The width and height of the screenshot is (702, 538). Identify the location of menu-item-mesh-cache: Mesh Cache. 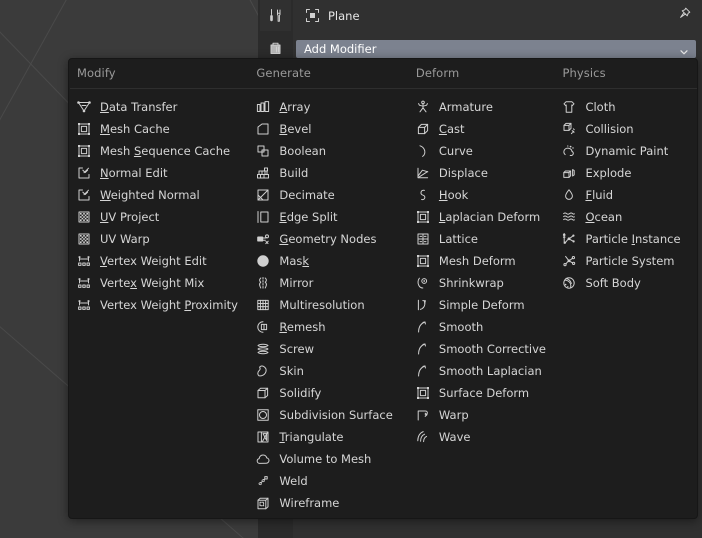
(158, 129).